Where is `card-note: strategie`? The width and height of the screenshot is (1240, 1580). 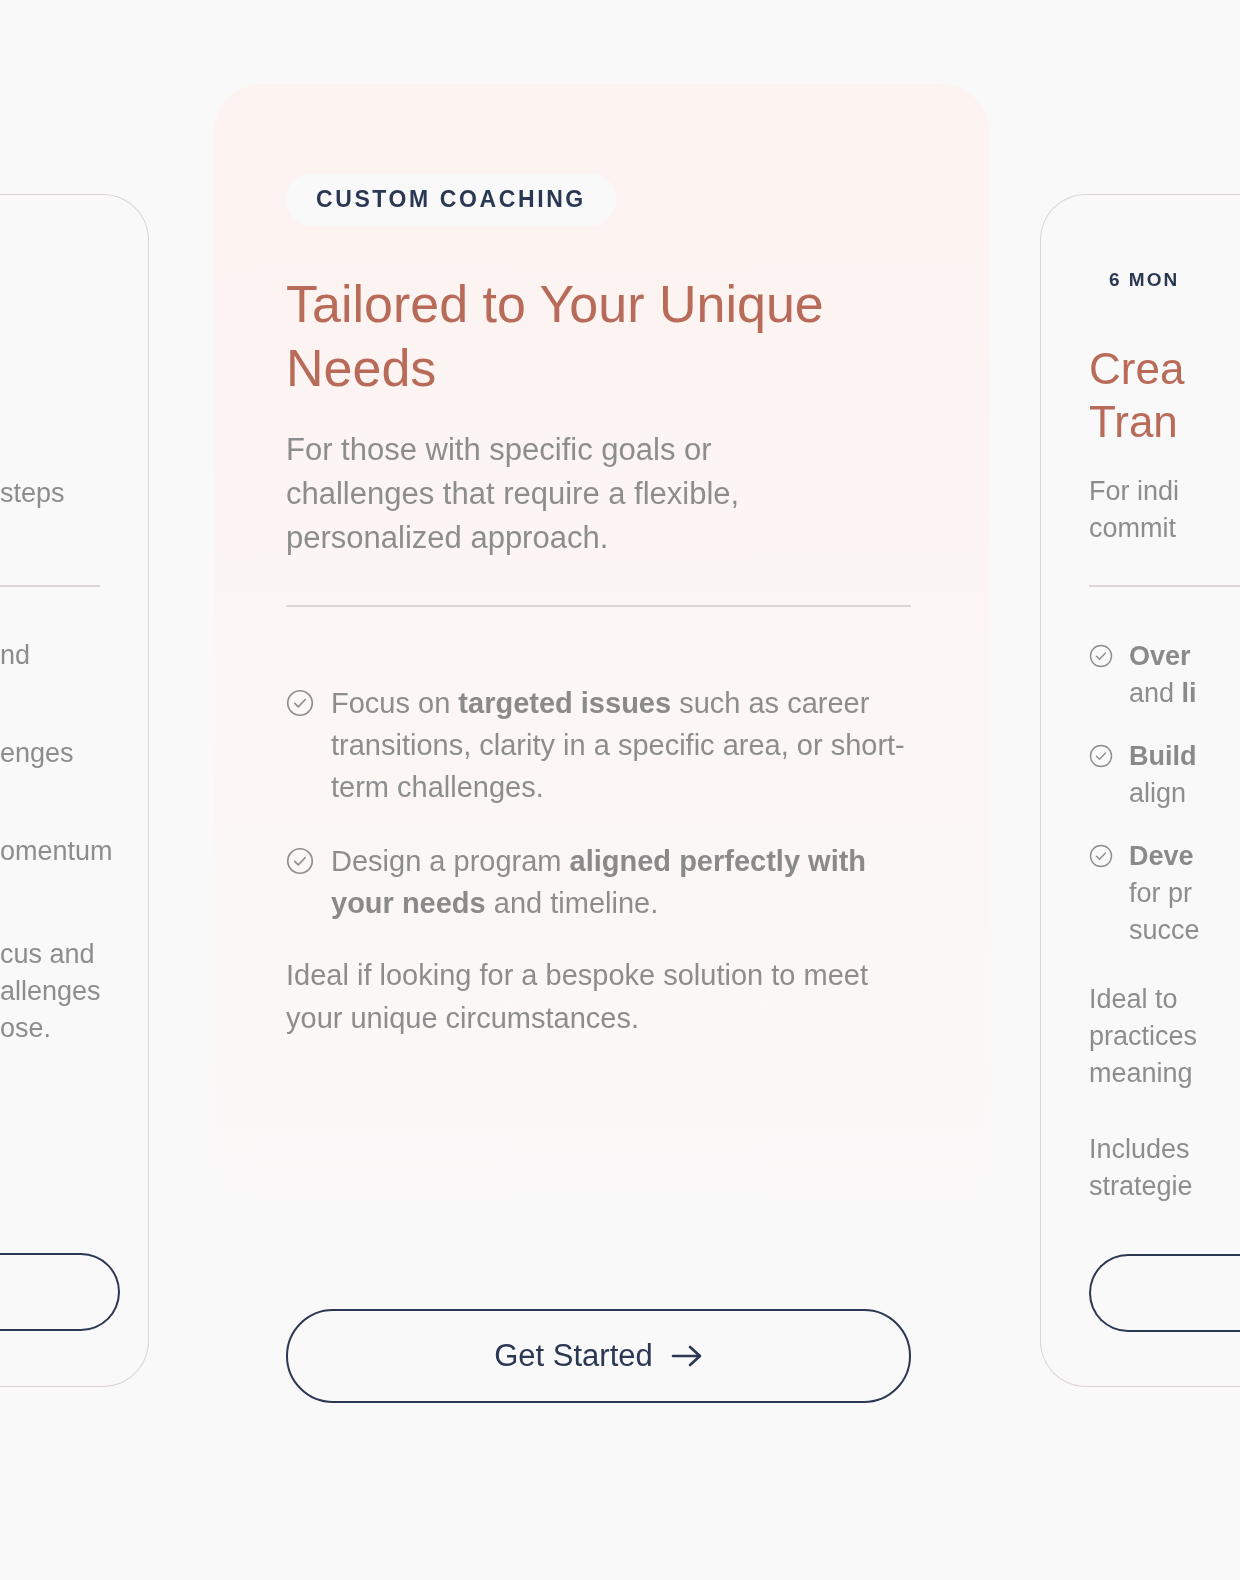
card-note: strategie is located at coordinates (1141, 1186).